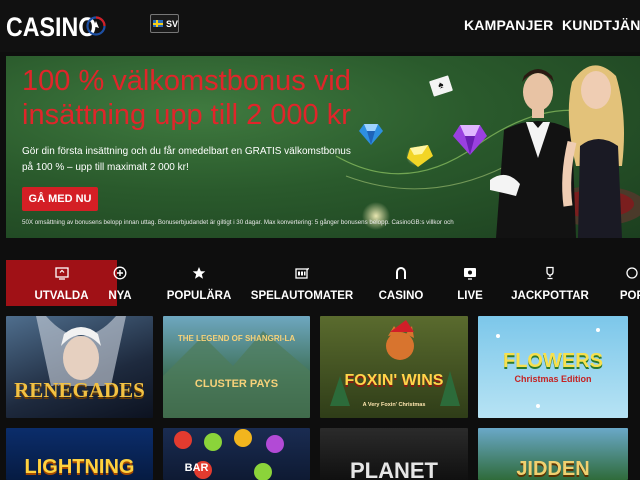  Describe the element at coordinates (61, 273) in the screenshot. I see `featured-icon` at that location.